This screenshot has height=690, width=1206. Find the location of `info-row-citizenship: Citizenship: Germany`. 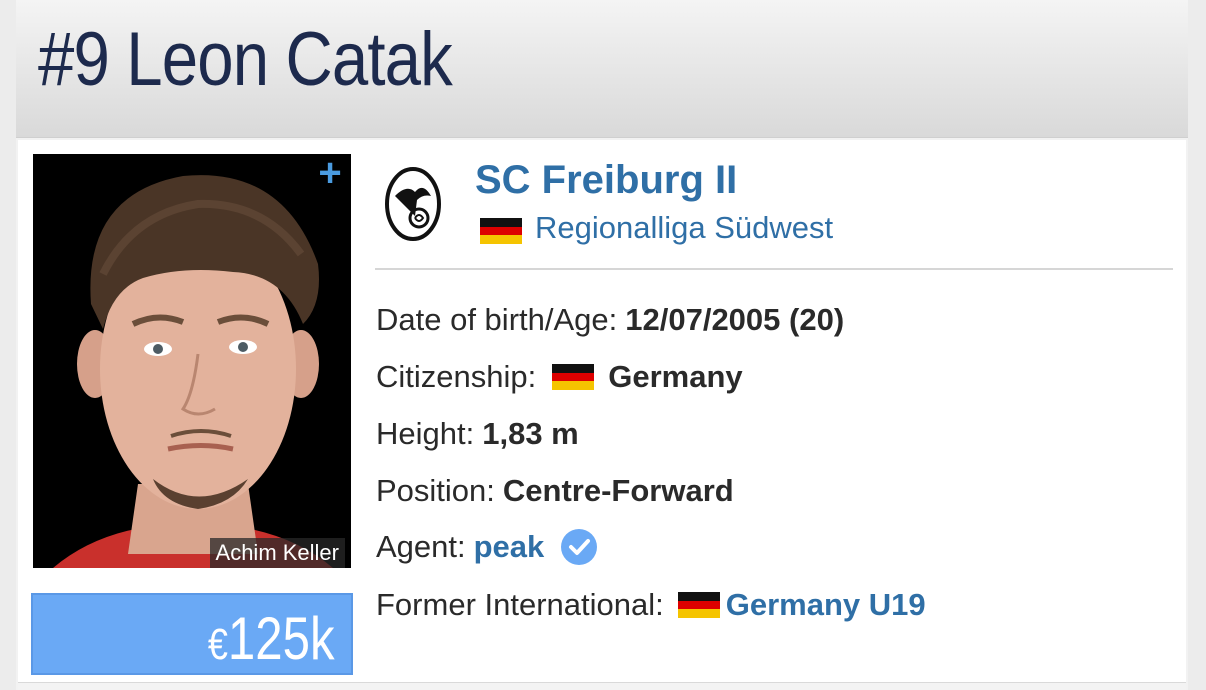

info-row-citizenship: Citizenship: Germany is located at coordinates (559, 377).